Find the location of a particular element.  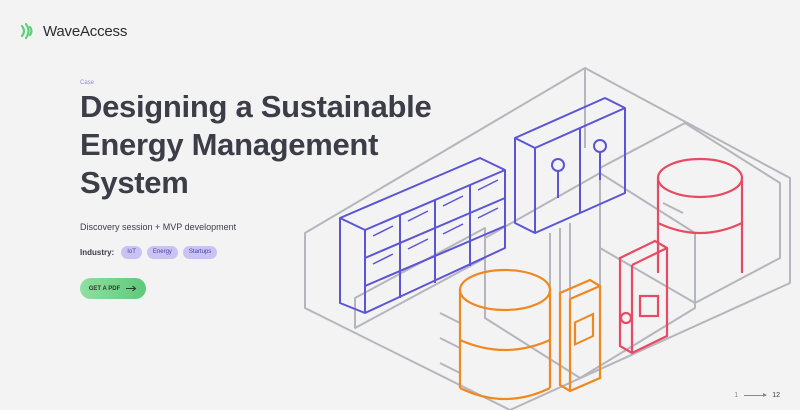

tag-energy: Energy is located at coordinates (162, 252).